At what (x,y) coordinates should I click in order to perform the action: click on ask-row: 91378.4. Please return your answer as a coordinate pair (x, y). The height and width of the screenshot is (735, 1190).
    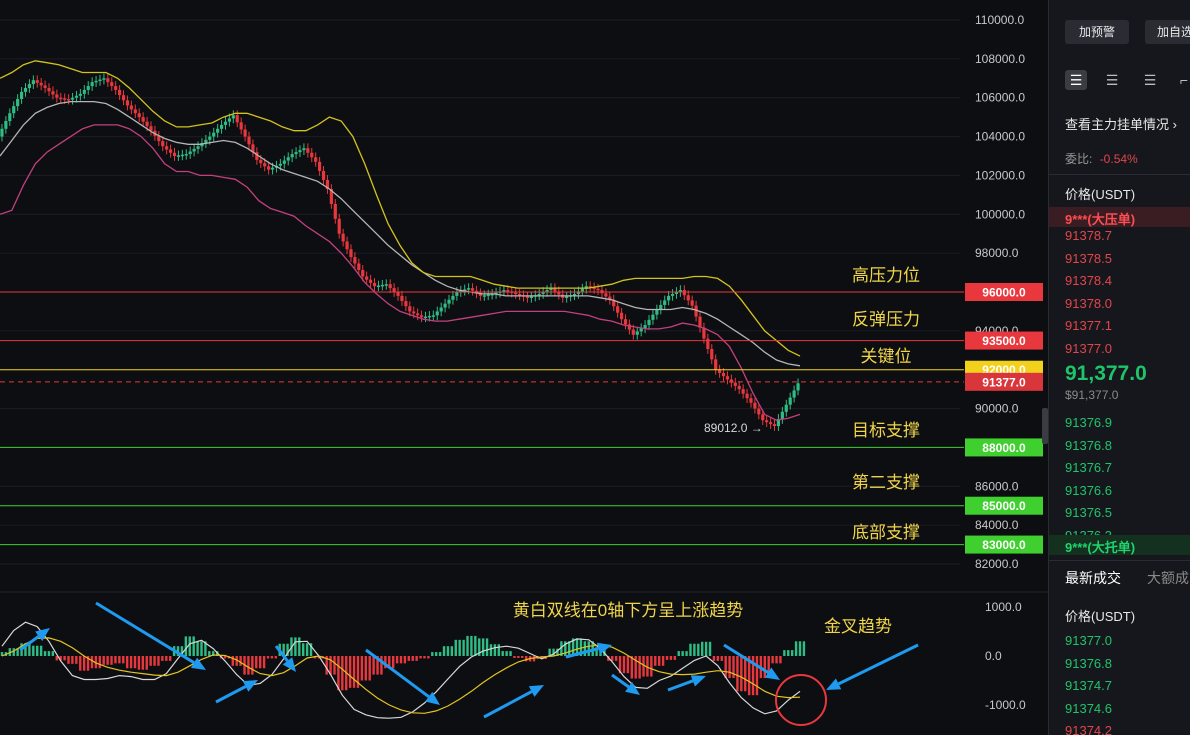
    Looking at the image, I should click on (1088, 280).